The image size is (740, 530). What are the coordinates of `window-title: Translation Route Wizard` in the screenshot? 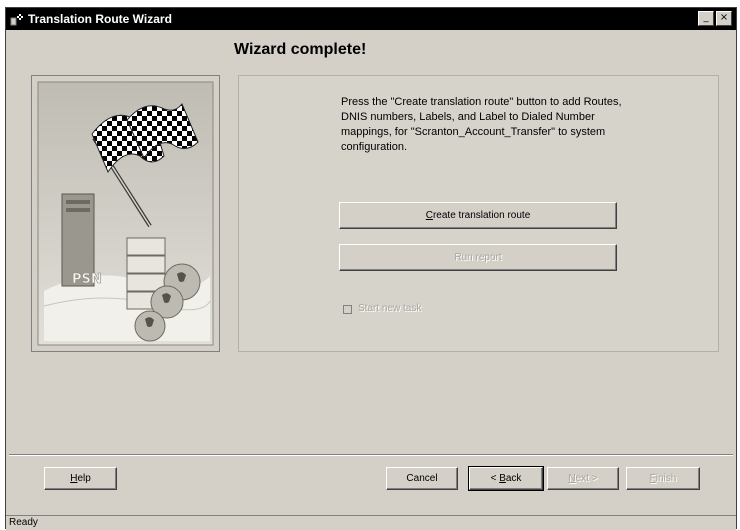 It's located at (100, 19).